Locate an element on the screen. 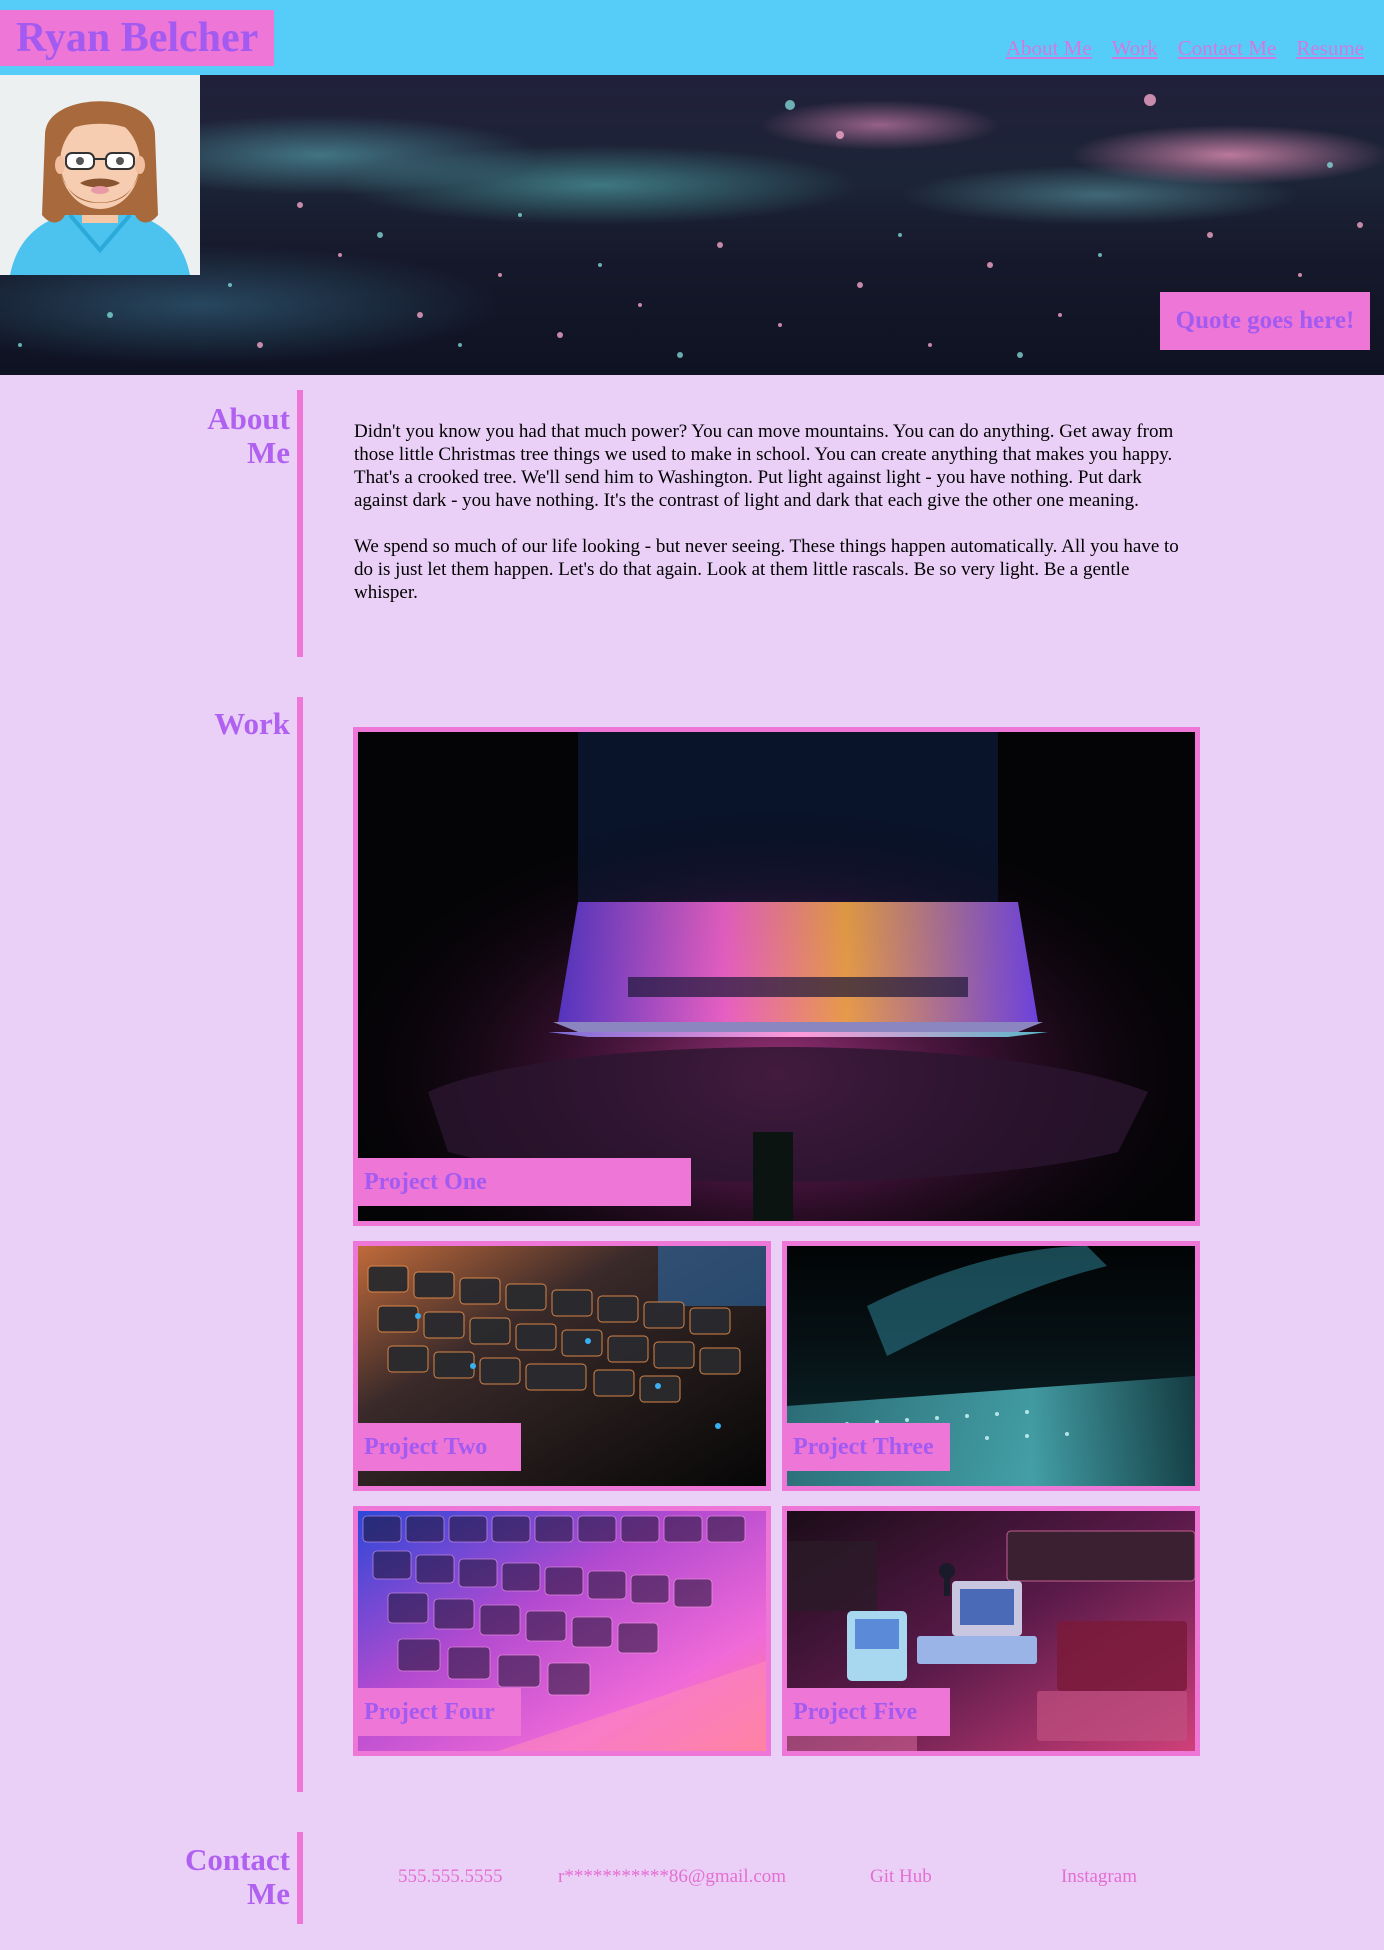 Image resolution: width=1384 pixels, height=1950 pixels. project-card-four: Project Four is located at coordinates (562, 1631).